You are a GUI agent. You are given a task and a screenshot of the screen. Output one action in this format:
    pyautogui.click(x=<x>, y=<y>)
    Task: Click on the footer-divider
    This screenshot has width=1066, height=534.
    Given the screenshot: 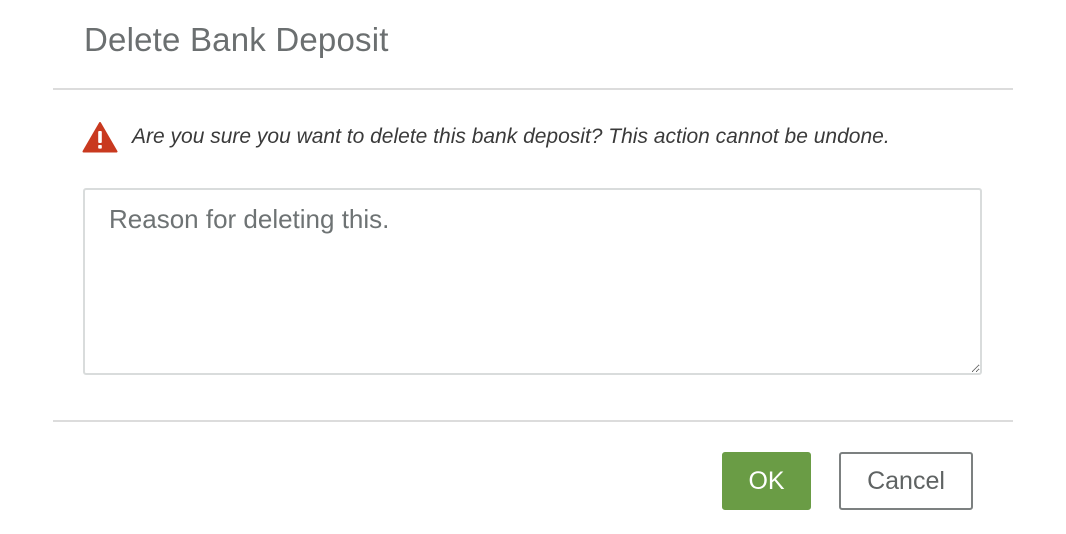 What is the action you would take?
    pyautogui.click(x=533, y=421)
    